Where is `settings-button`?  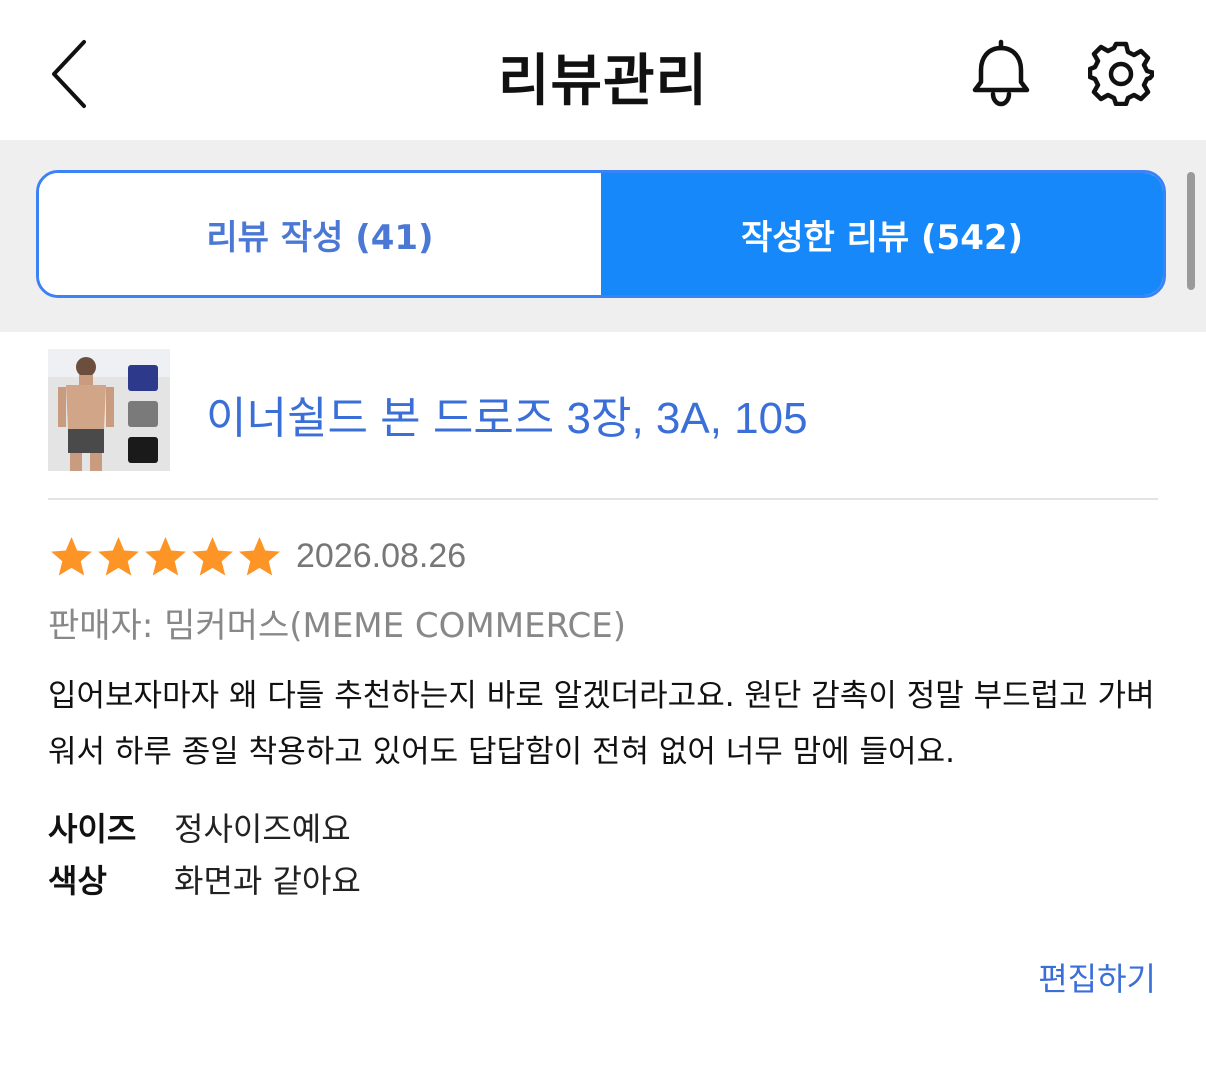
settings-button is located at coordinates (1122, 73).